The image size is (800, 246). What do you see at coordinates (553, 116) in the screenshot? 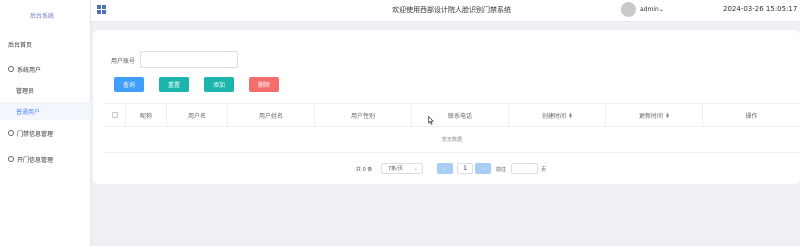
I see `column-header-label: 创建时间` at bounding box center [553, 116].